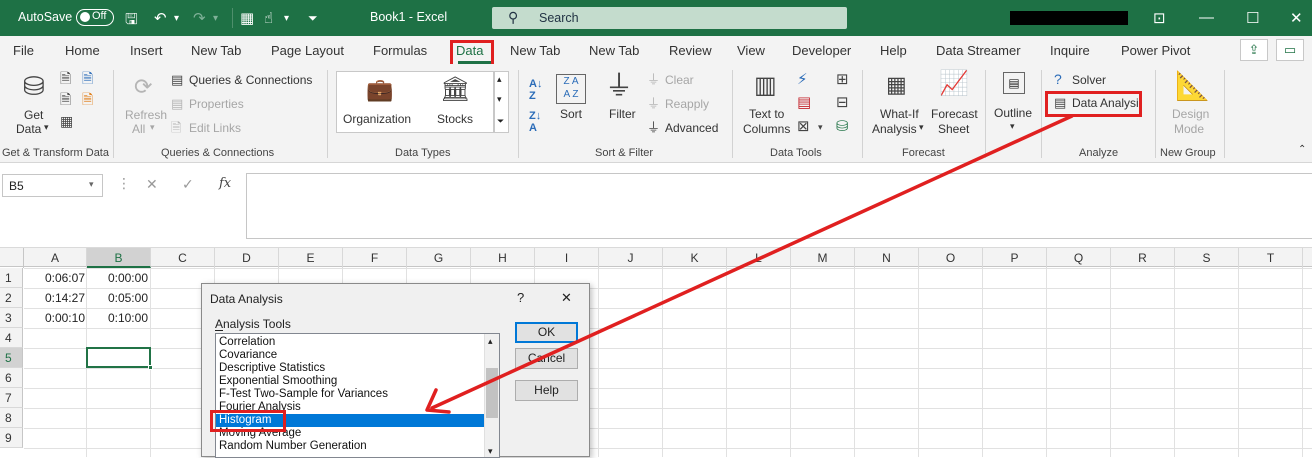  I want to click on column-header-s: S, so click(1207, 258).